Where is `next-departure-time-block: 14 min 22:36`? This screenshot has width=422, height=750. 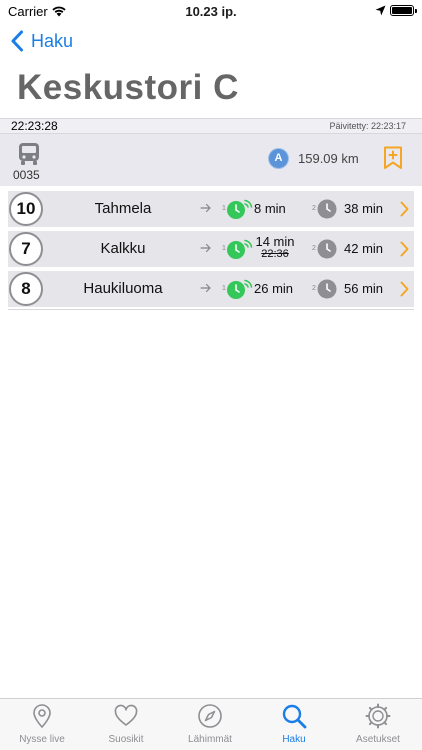 next-departure-time-block: 14 min 22:36 is located at coordinates (275, 248).